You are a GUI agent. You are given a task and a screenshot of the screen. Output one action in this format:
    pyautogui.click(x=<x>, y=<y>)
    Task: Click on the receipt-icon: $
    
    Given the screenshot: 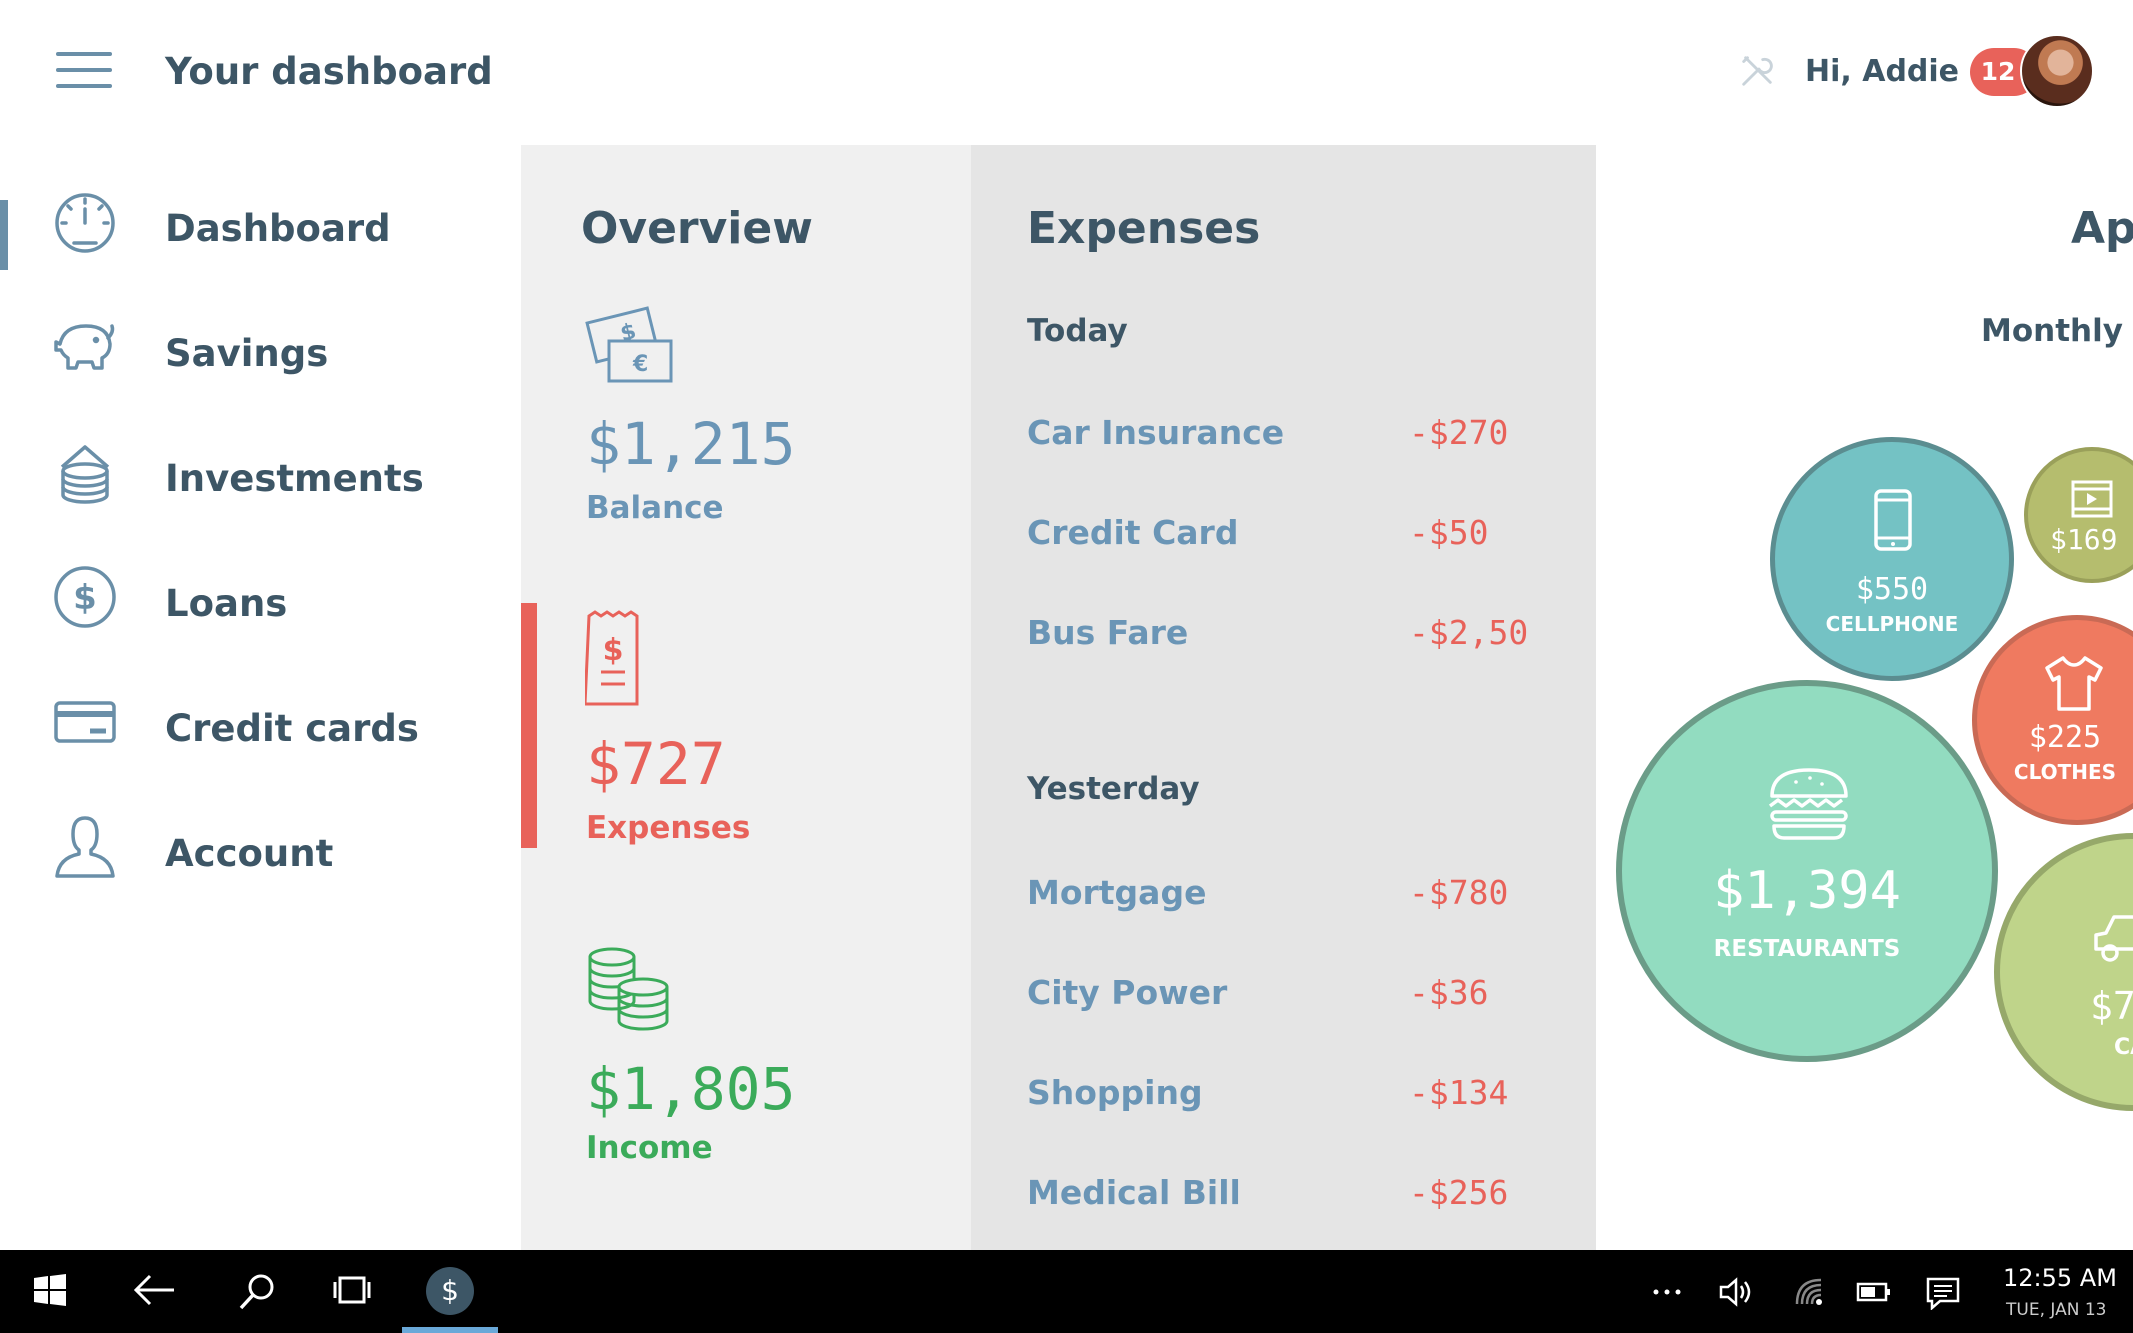 What is the action you would take?
    pyautogui.click(x=612, y=658)
    